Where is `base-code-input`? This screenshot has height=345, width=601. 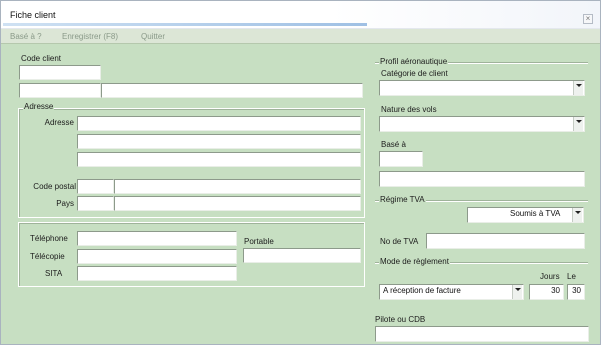 base-code-input is located at coordinates (401, 159).